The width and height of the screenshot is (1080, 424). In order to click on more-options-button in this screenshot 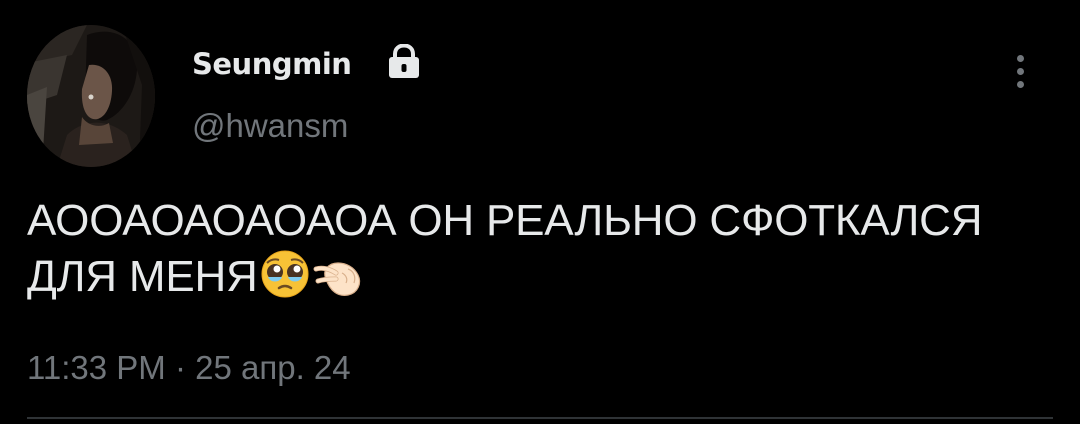, I will do `click(1021, 72)`.